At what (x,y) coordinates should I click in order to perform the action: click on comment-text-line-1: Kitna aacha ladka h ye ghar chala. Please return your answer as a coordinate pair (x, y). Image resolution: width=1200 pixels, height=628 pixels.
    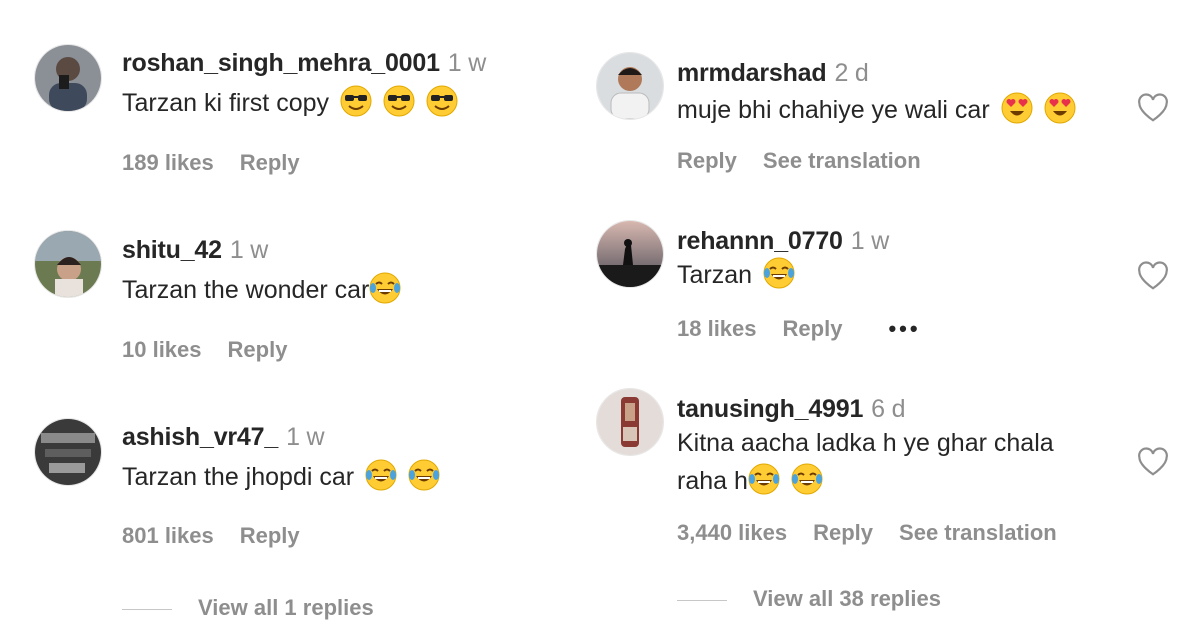
    Looking at the image, I should click on (865, 443).